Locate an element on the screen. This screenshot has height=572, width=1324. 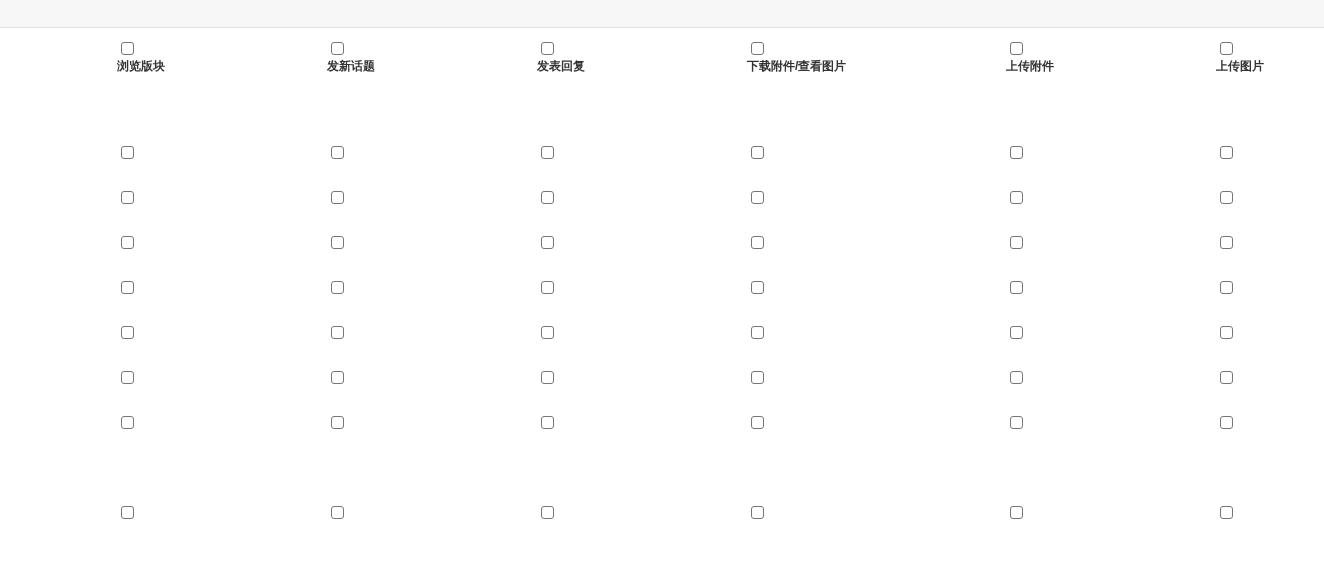
column-label: 上传附件 is located at coordinates (1030, 66).